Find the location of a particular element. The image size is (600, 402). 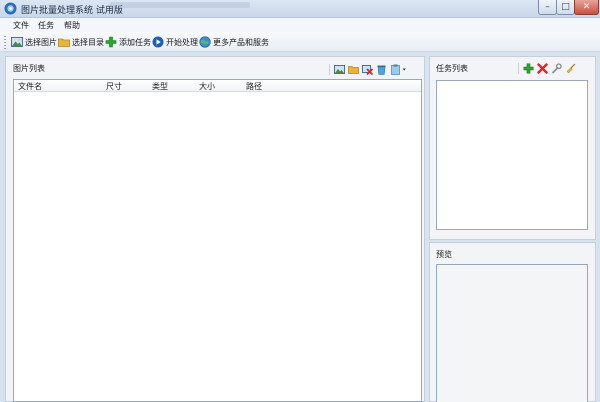

preview-box is located at coordinates (512, 333).